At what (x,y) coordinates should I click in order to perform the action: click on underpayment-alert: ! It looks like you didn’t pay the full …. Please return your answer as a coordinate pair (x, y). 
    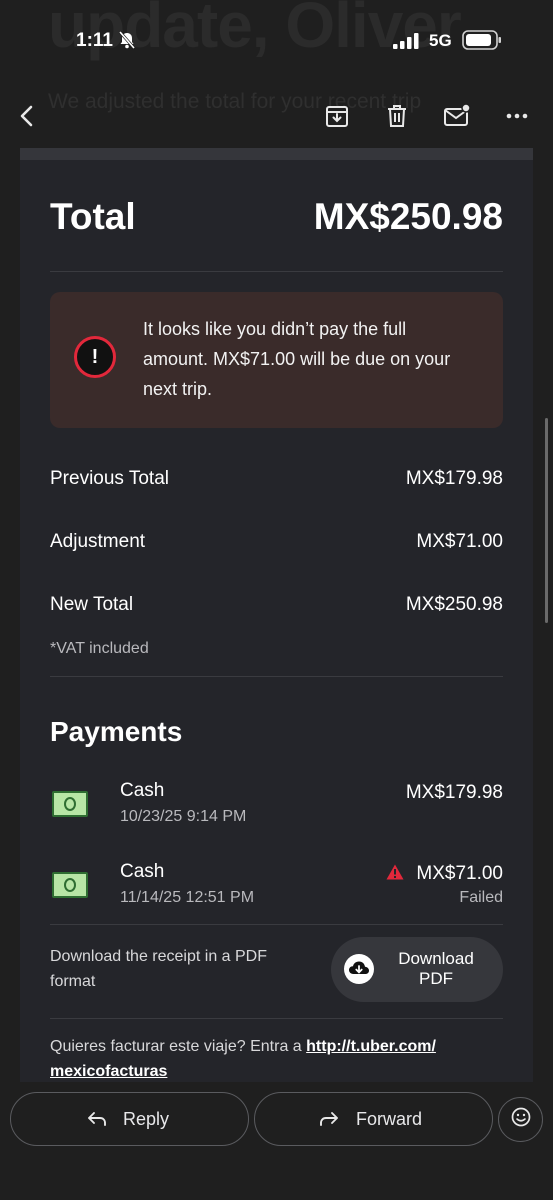
    Looking at the image, I should click on (276, 360).